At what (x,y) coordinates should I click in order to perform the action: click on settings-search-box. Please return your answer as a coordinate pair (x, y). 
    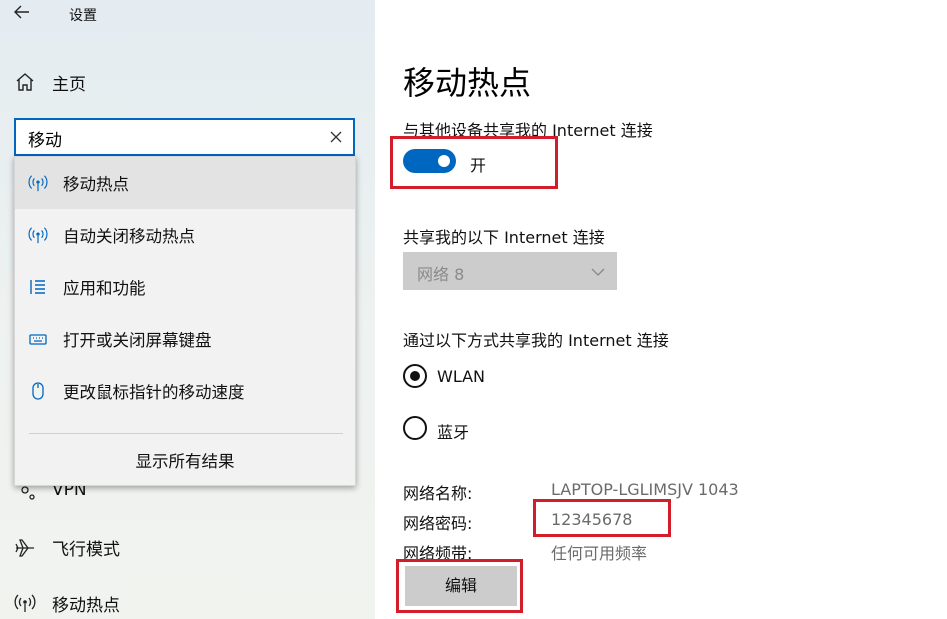
    Looking at the image, I should click on (184, 137).